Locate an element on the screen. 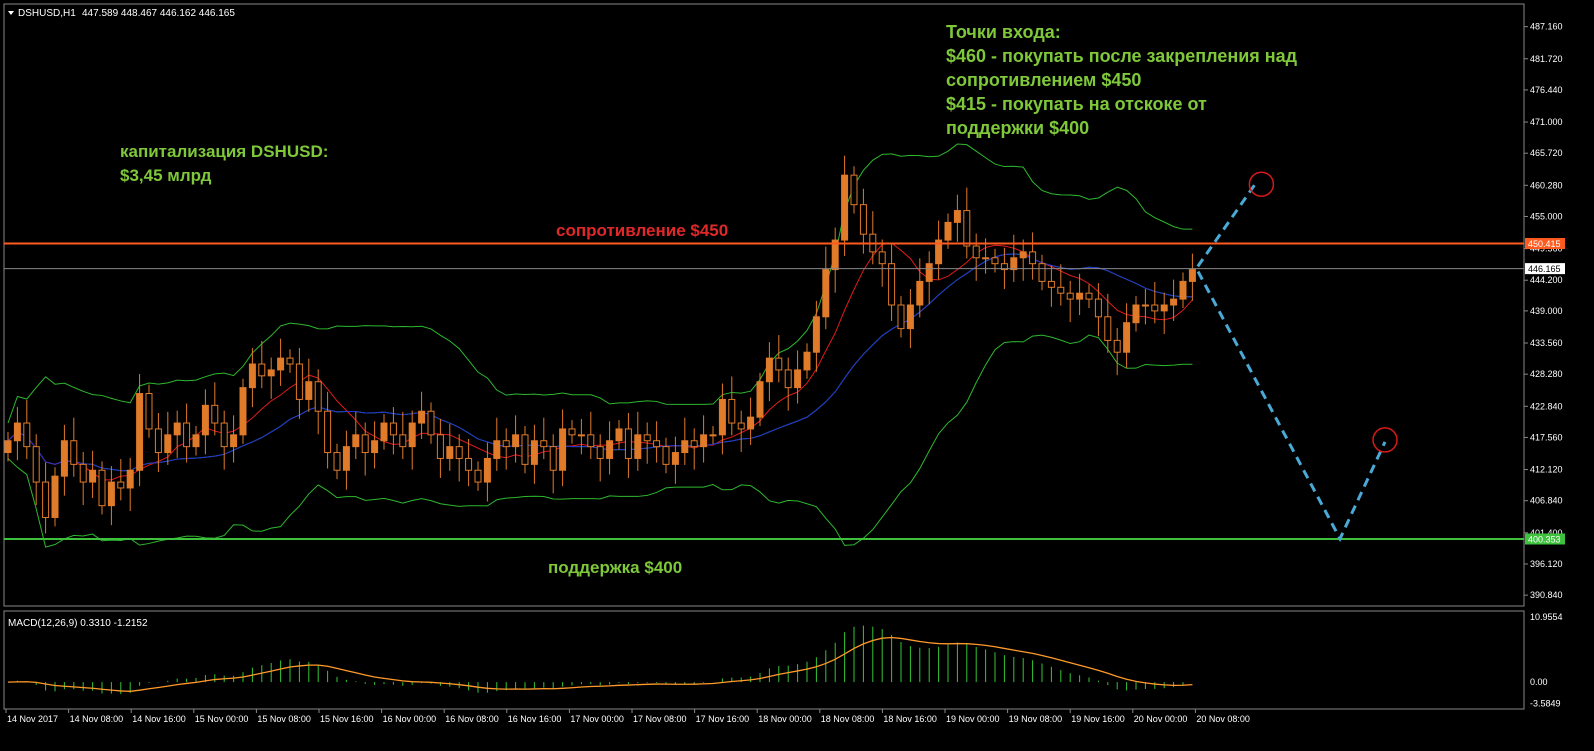 This screenshot has width=1594, height=751. macd-tick-label: -3.5849 is located at coordinates (1545, 703).